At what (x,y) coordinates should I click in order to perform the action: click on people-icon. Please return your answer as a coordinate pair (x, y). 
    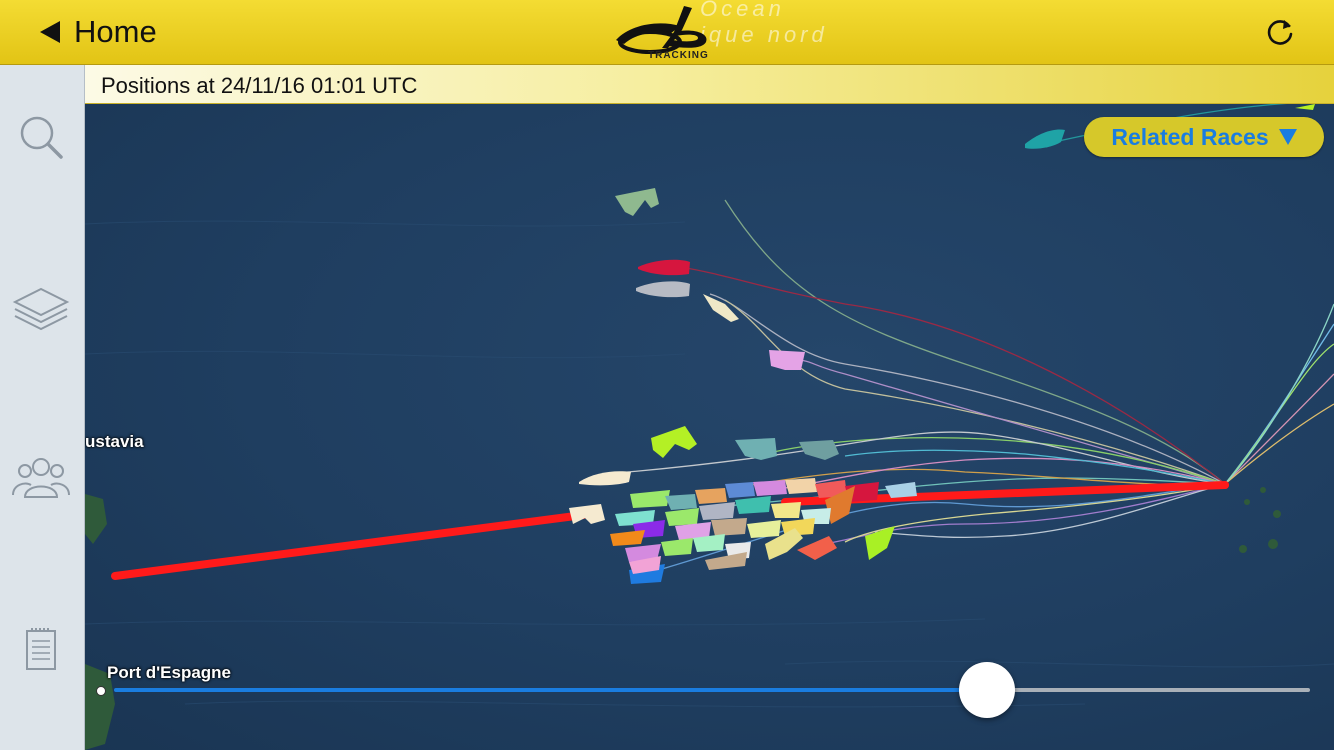
    Looking at the image, I should click on (41, 478).